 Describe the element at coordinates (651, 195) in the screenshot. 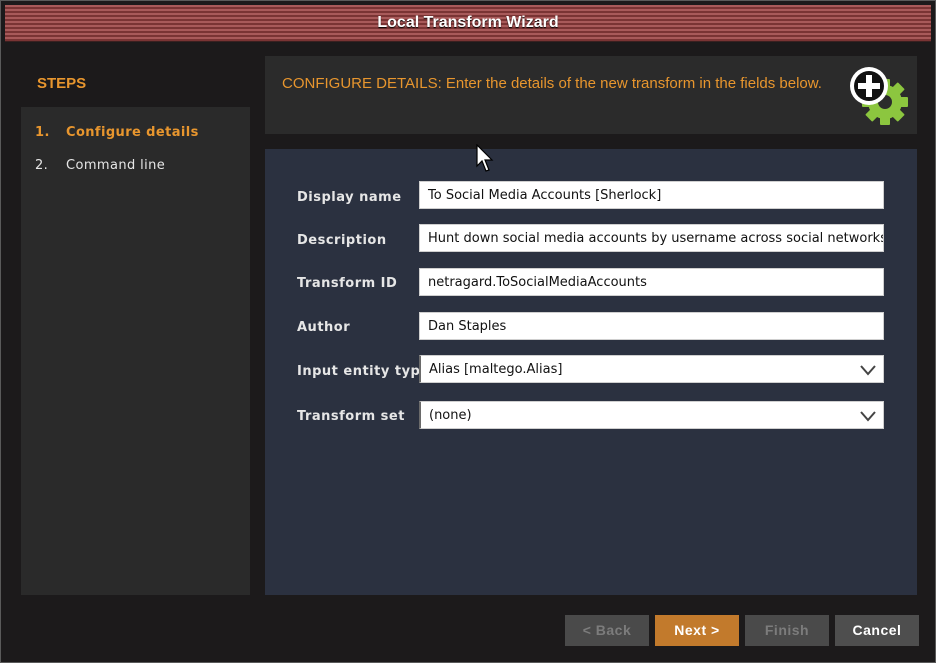

I see `display-name-field: To Social Media Accounts [Sherlock]` at that location.